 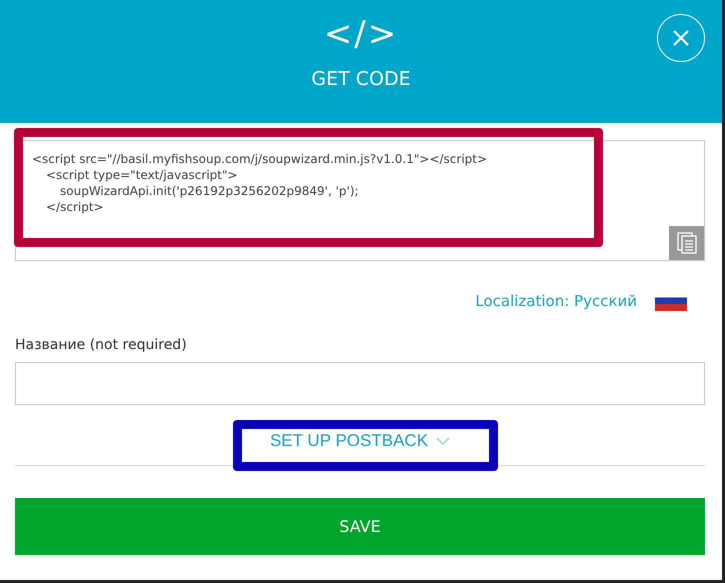 I want to click on code-icon: </>, so click(x=361, y=34).